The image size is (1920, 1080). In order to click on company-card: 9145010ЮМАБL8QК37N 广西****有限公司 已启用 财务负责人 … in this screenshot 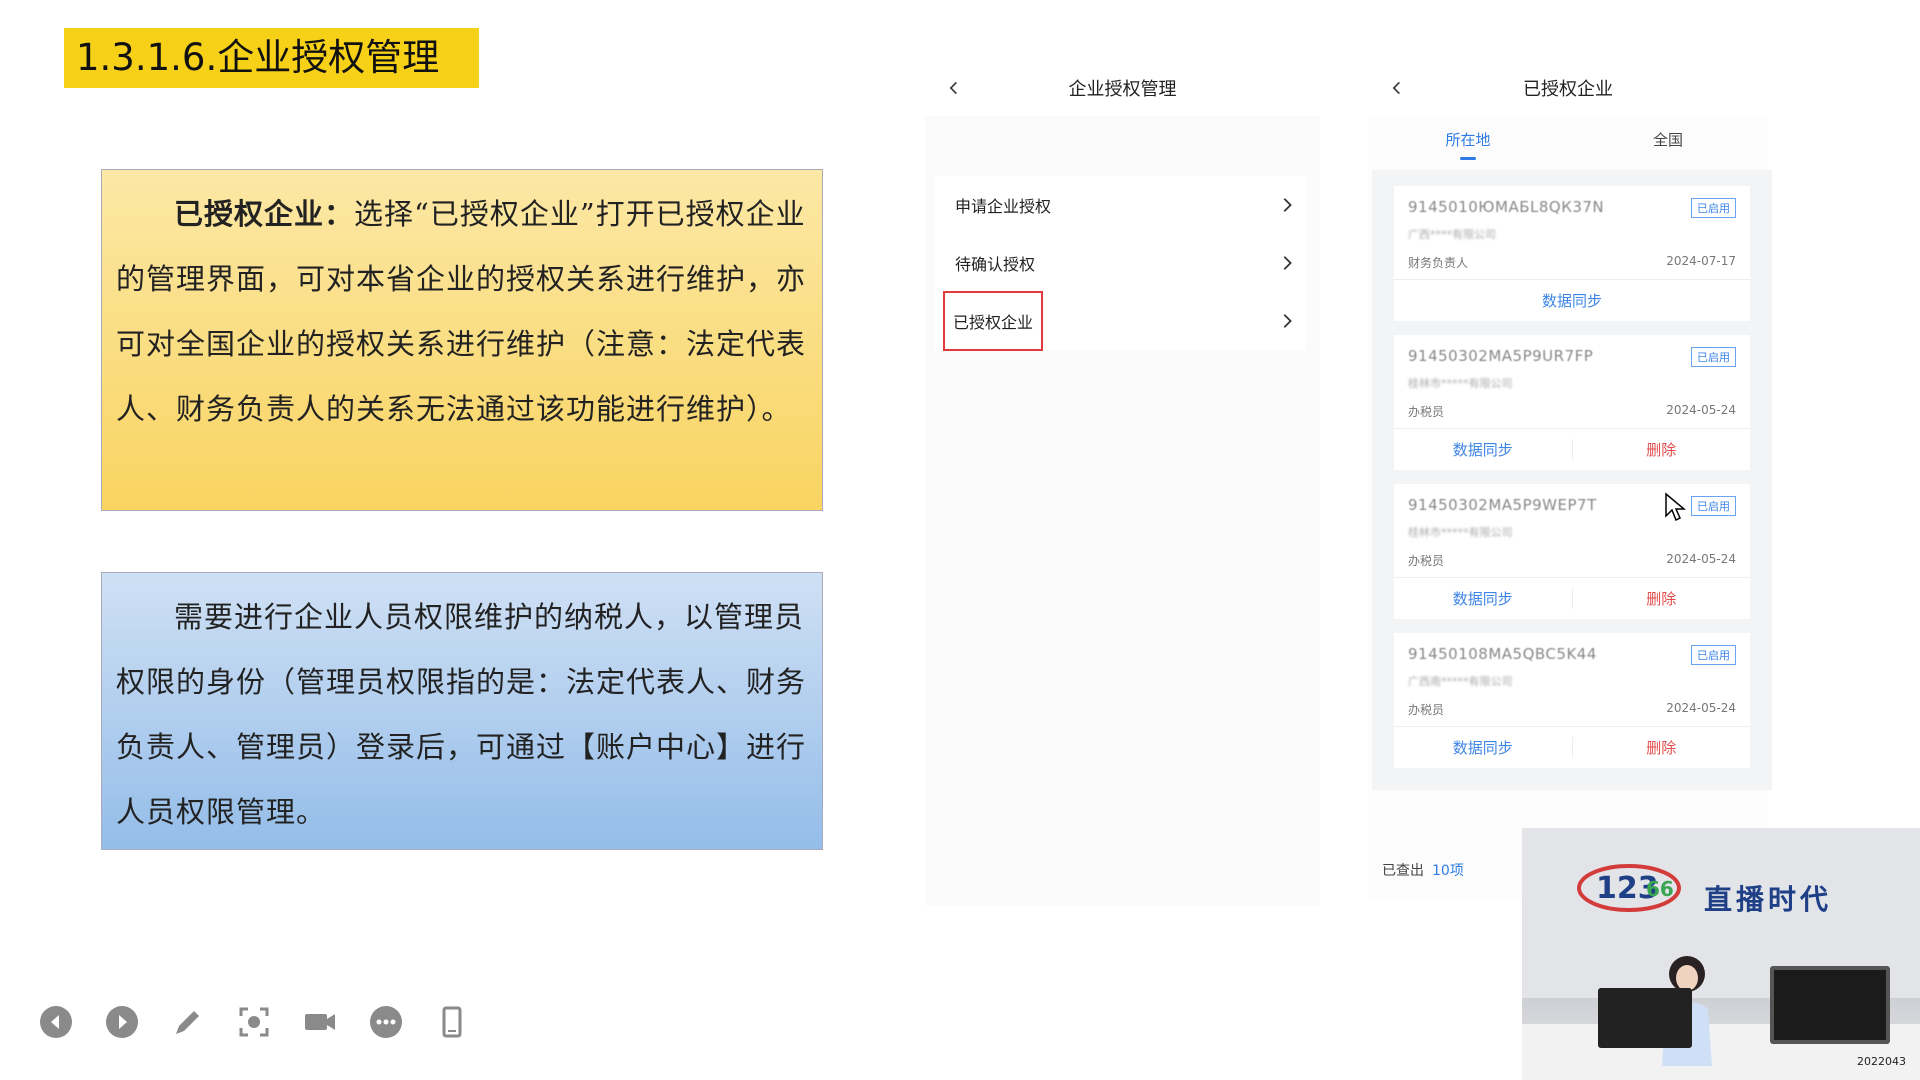, I will do `click(1572, 253)`.